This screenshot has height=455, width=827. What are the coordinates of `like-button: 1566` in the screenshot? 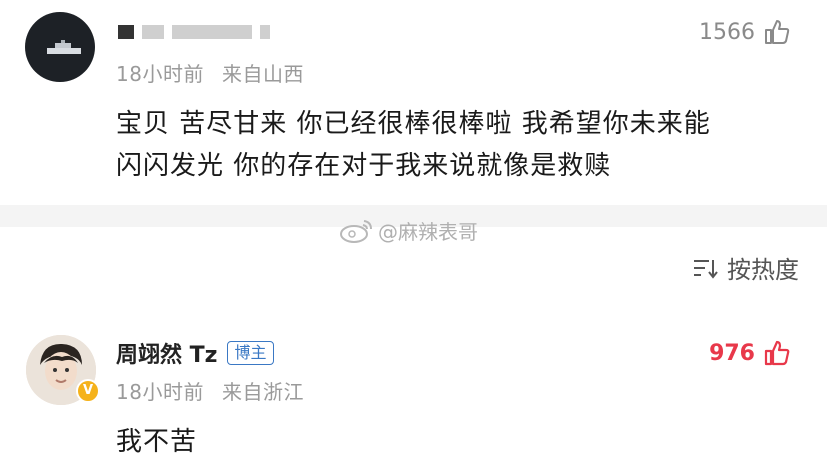 It's located at (745, 32).